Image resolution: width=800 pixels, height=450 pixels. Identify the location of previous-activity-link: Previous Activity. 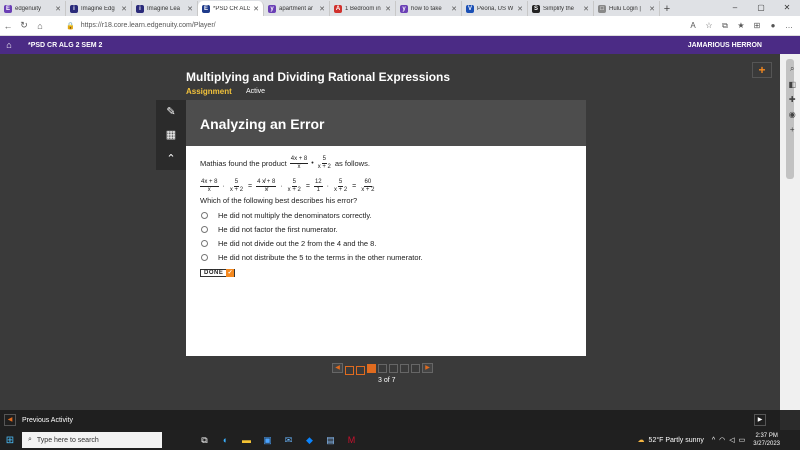
(47, 420).